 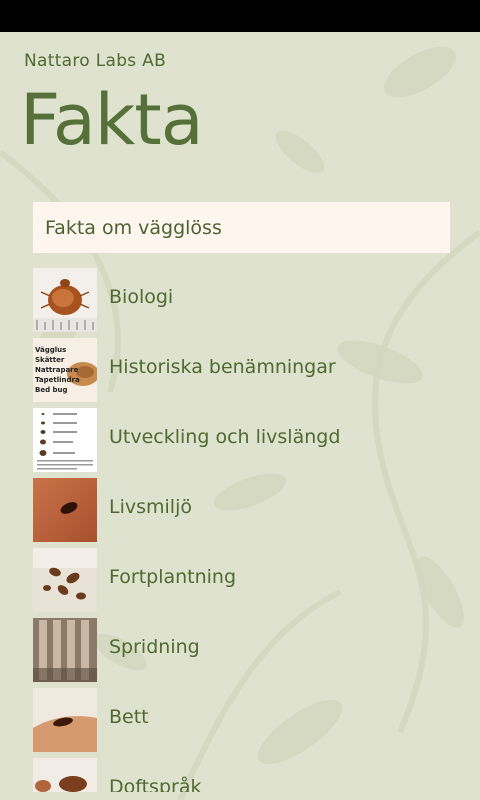 What do you see at coordinates (222, 367) in the screenshot?
I see `list-item-label: Historiska benämningar` at bounding box center [222, 367].